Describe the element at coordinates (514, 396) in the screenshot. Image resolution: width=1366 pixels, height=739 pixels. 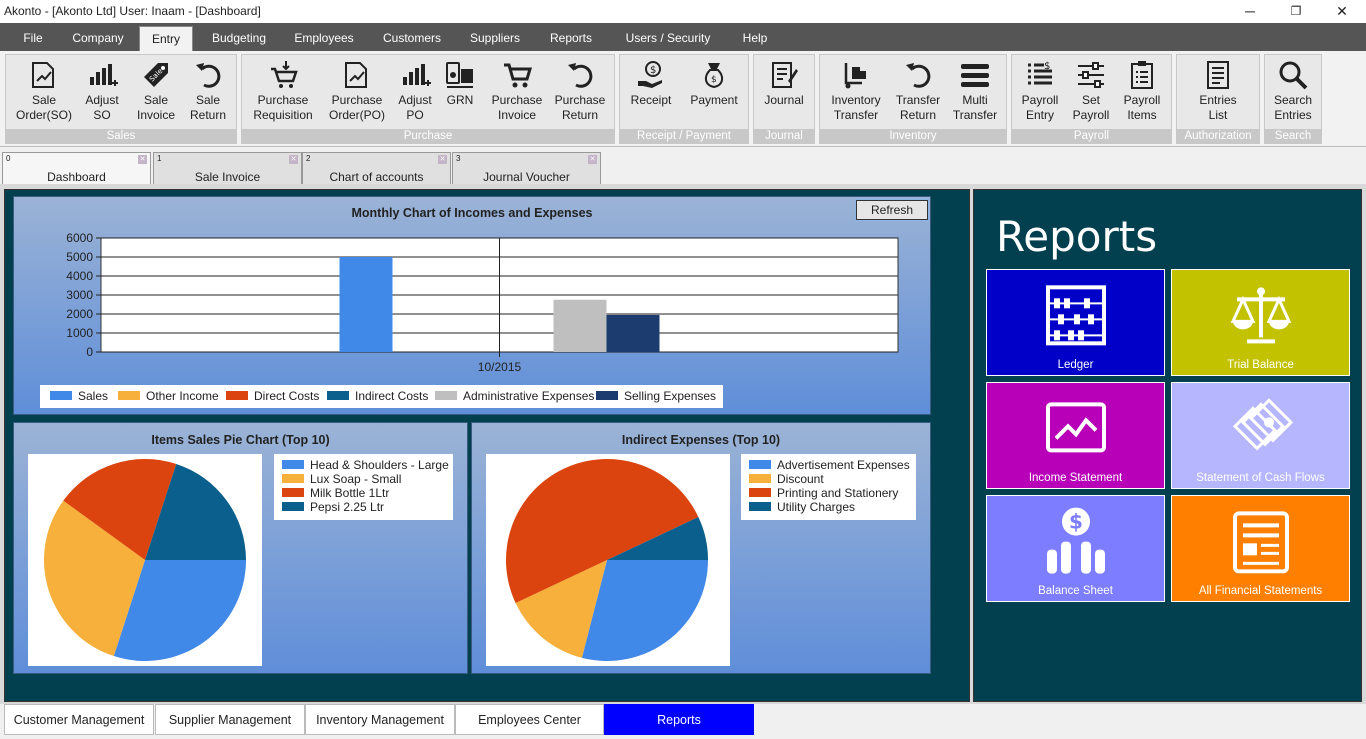
I see `legend-item-administrative-expenses: Administrative Expenses` at that location.